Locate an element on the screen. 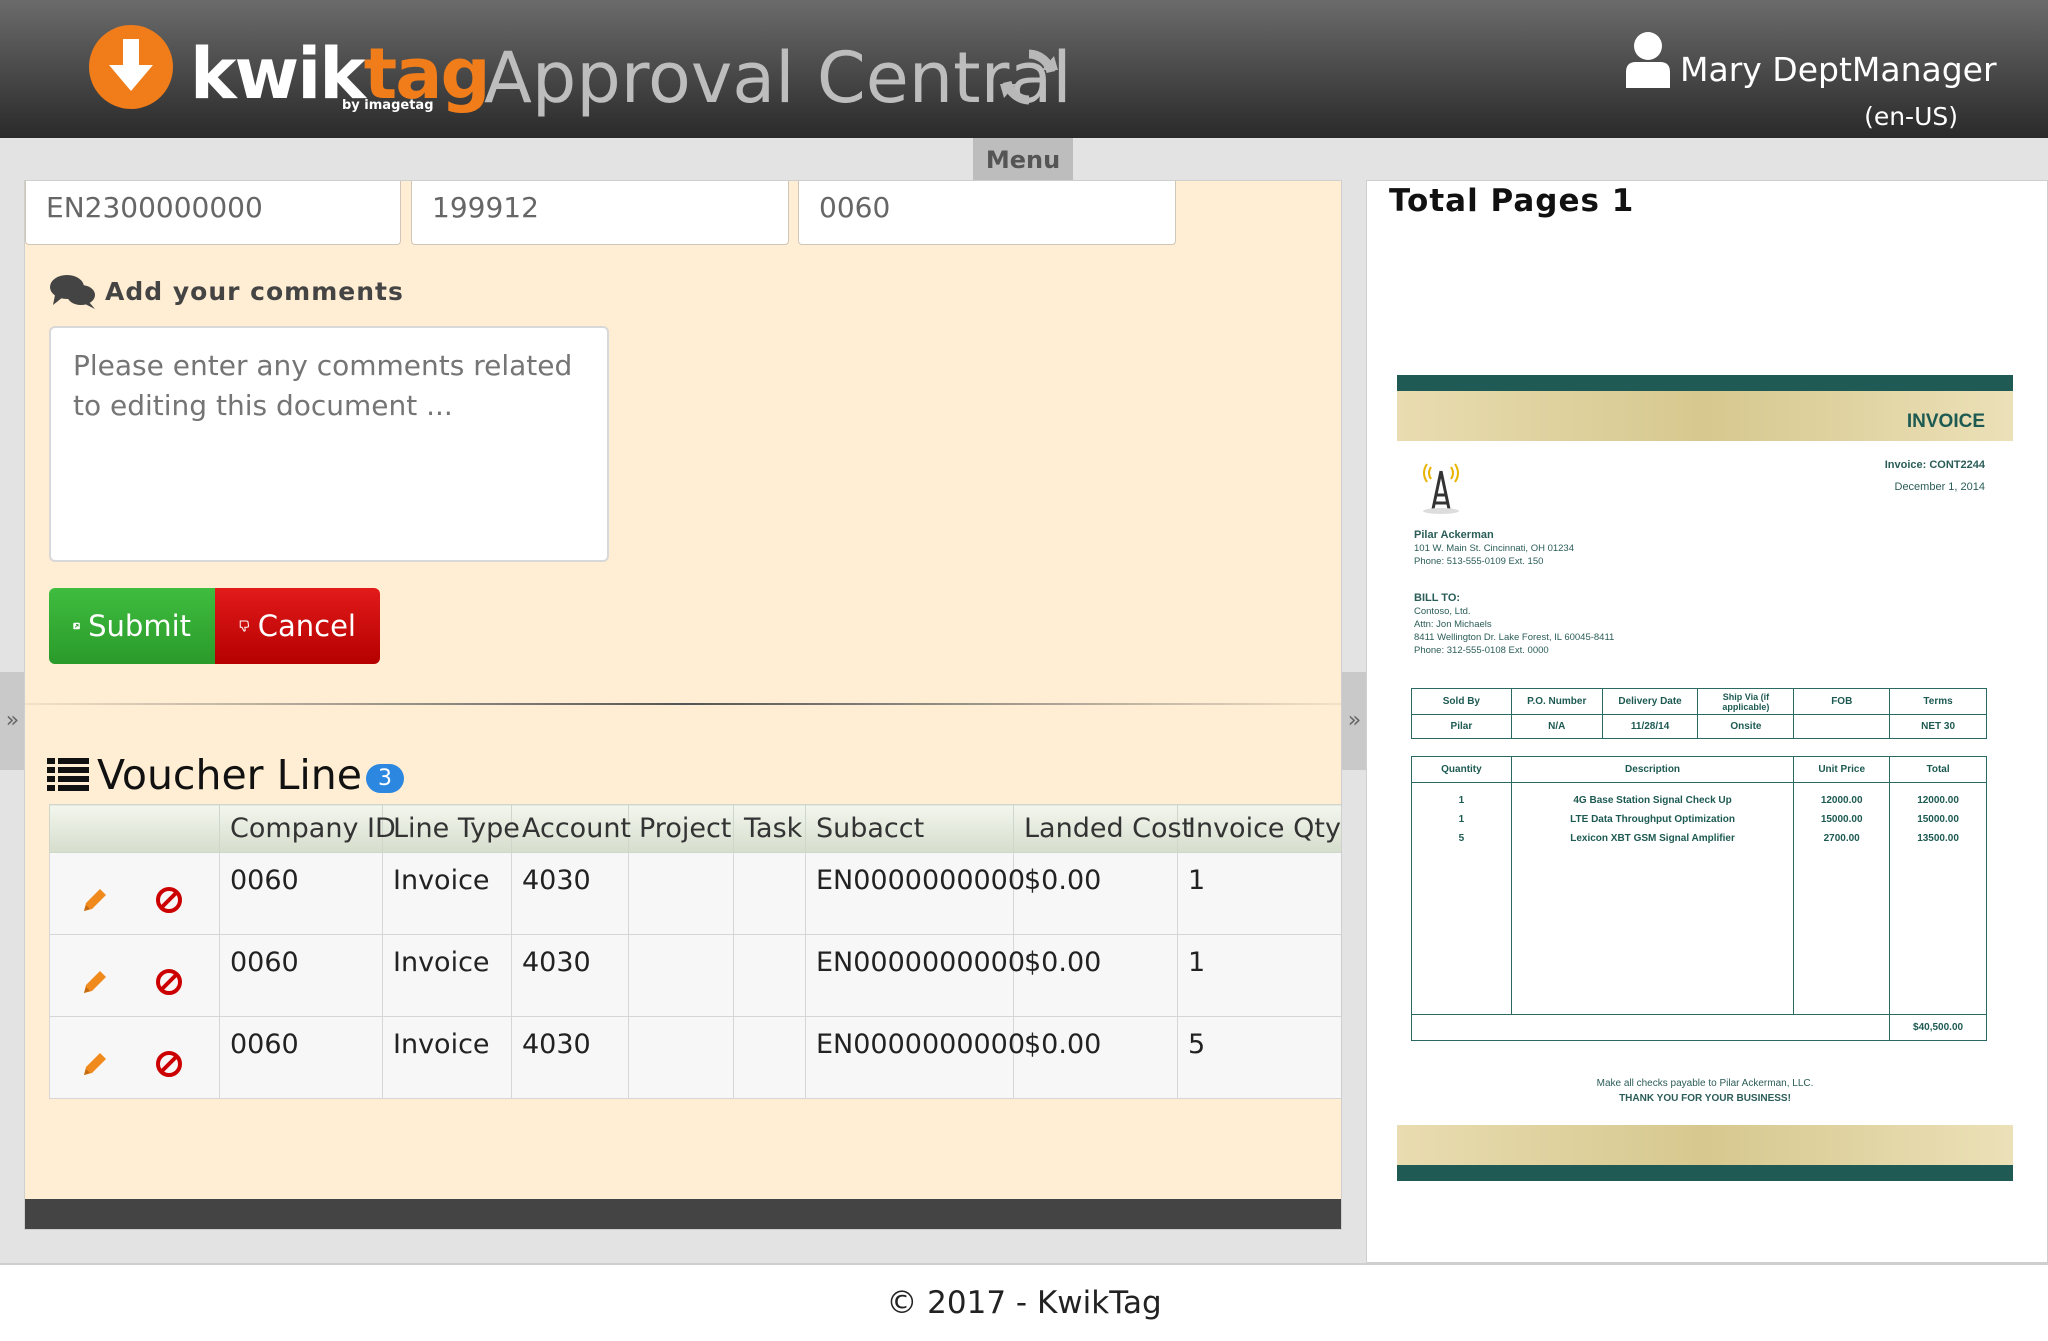  field-company-id: 0060 is located at coordinates (987, 213).